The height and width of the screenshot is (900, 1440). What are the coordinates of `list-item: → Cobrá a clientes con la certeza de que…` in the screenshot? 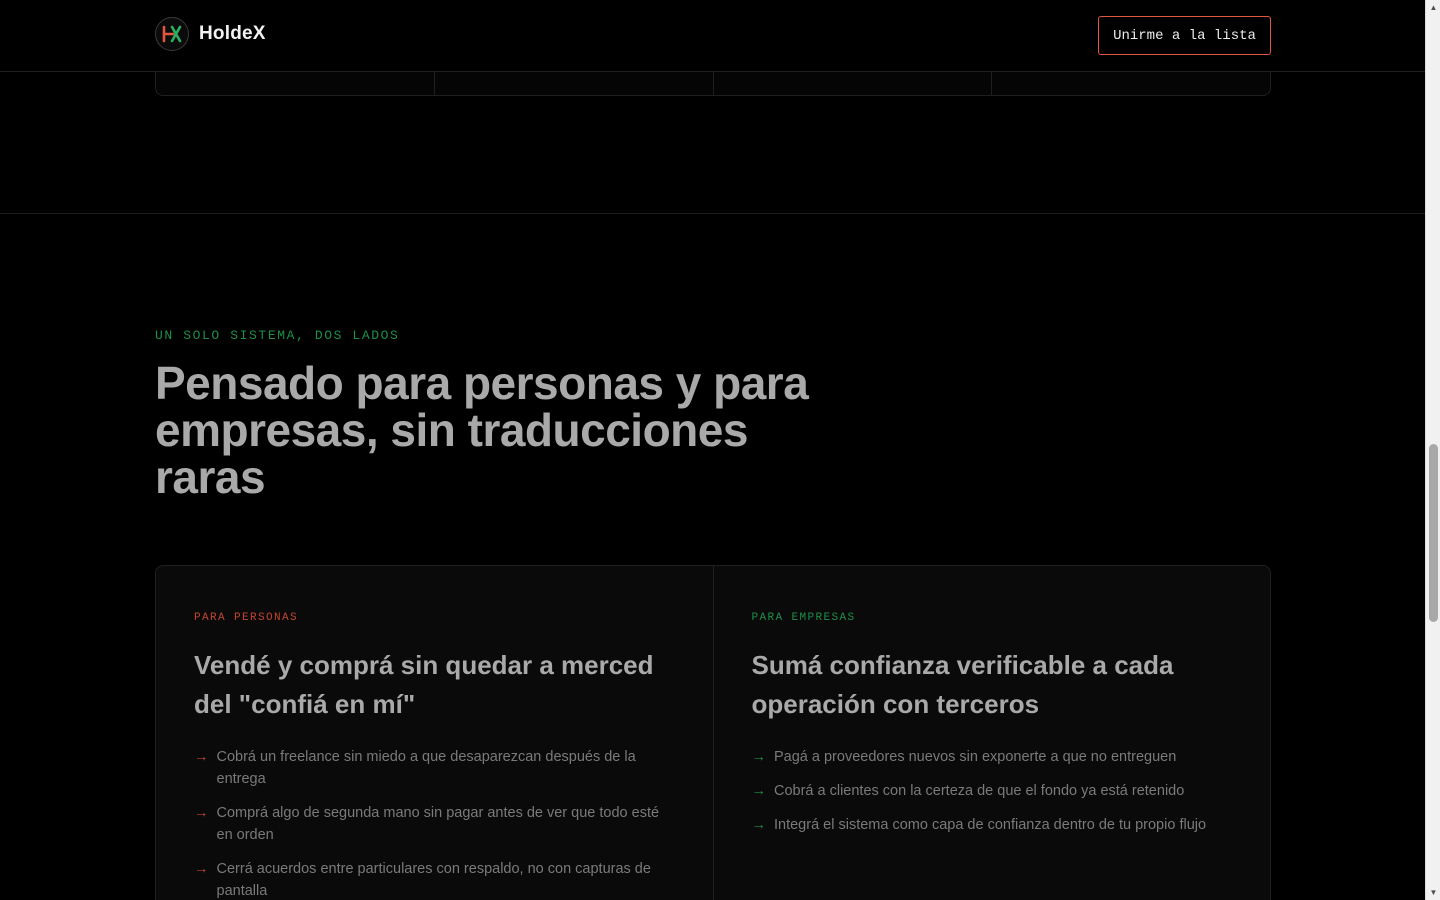 It's located at (992, 791).